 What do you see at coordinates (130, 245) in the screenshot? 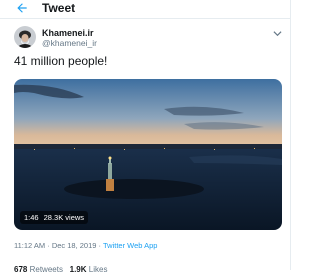
I see `tweet-source: Twitter Web App` at bounding box center [130, 245].